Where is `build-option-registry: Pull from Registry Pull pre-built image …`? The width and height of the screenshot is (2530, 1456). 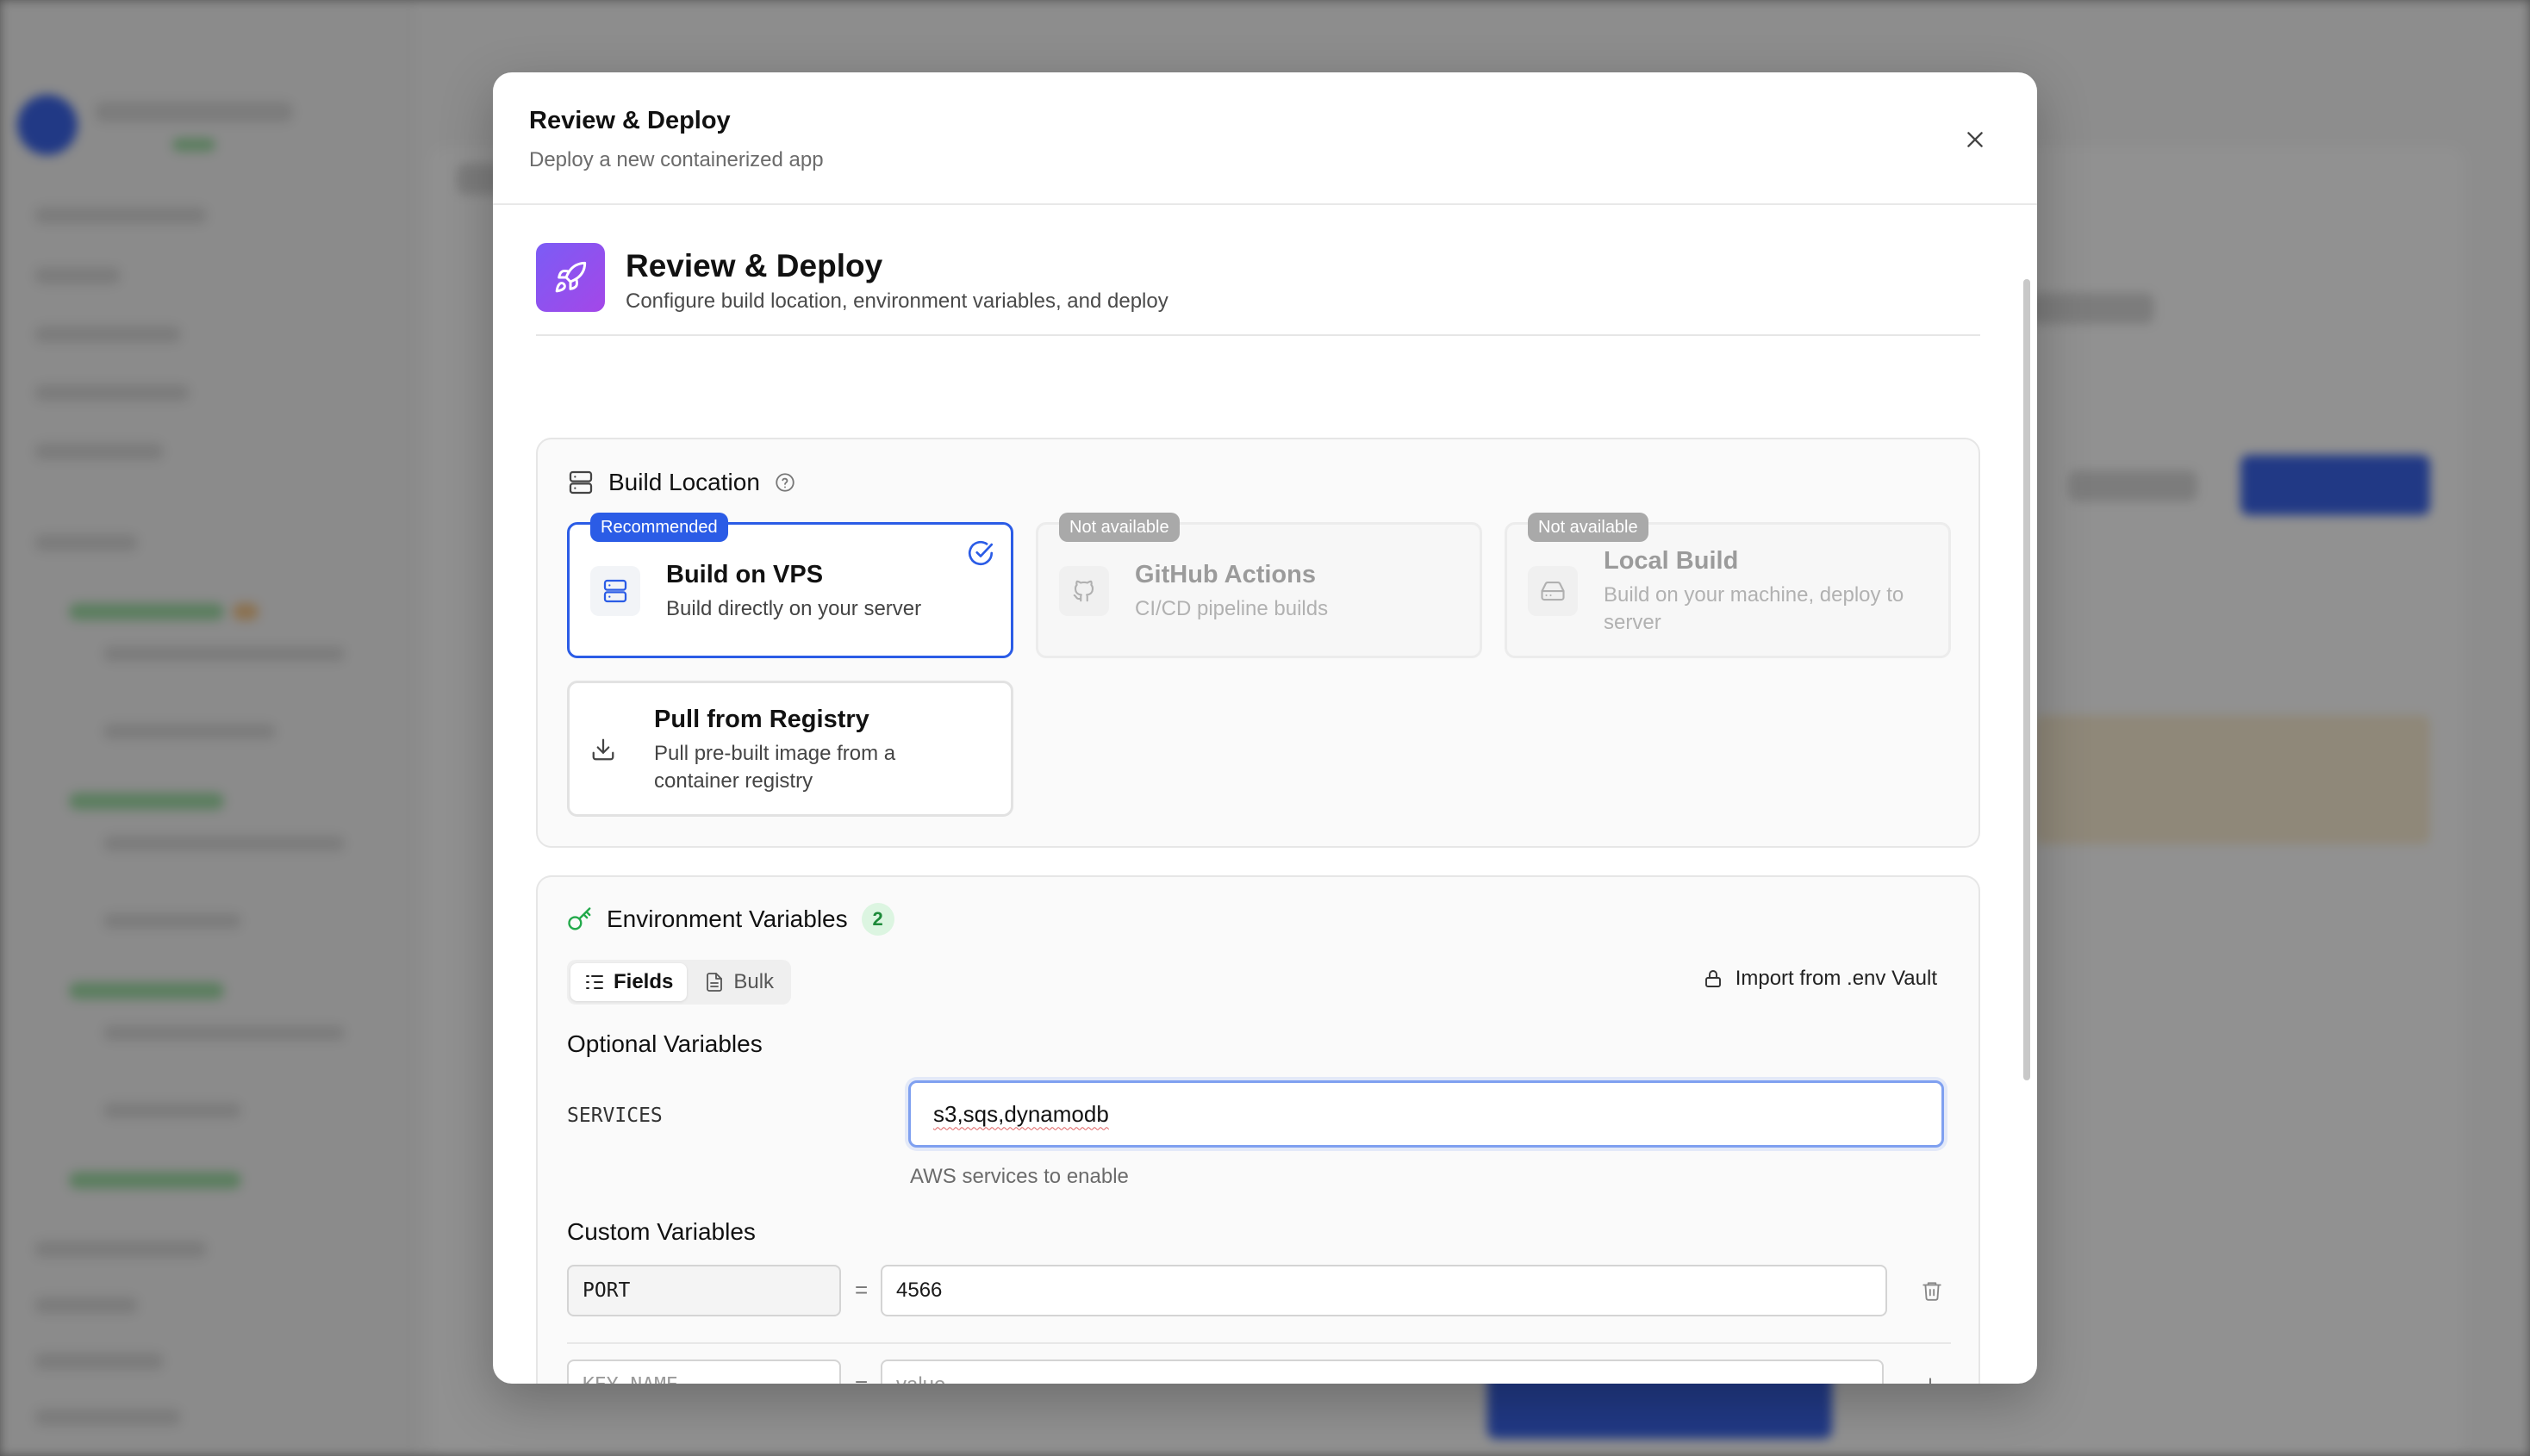 build-option-registry: Pull from Registry Pull pre-built image … is located at coordinates (790, 749).